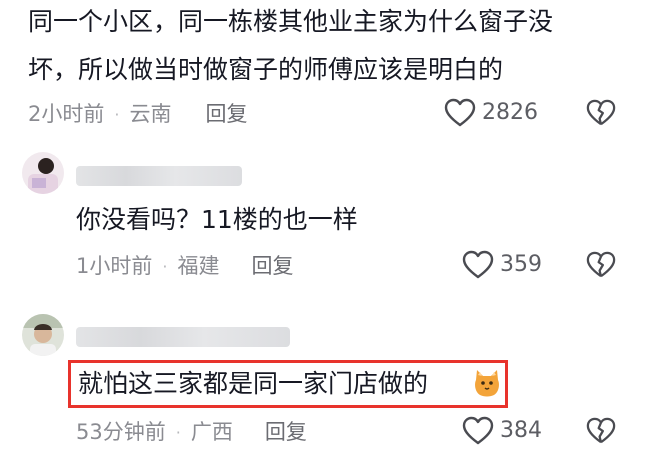 Image resolution: width=660 pixels, height=462 pixels. I want to click on comment-3-meta: 53分钟前 · 广西 回复, so click(191, 432).